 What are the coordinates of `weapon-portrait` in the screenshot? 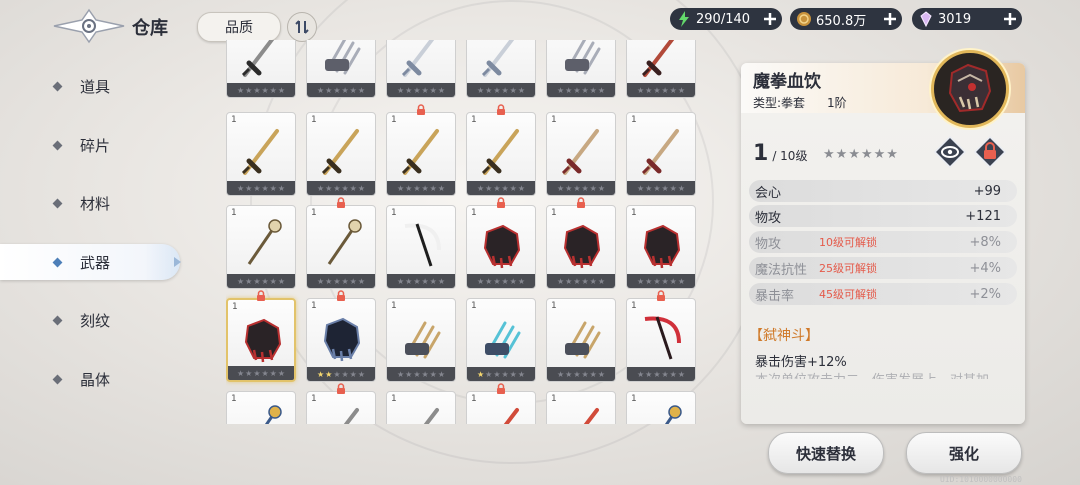 It's located at (970, 89).